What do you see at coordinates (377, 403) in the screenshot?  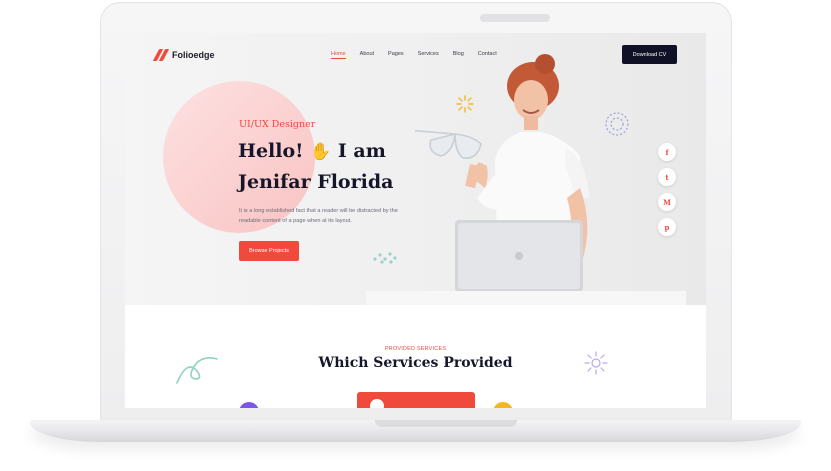 I see `service-card-icon` at bounding box center [377, 403].